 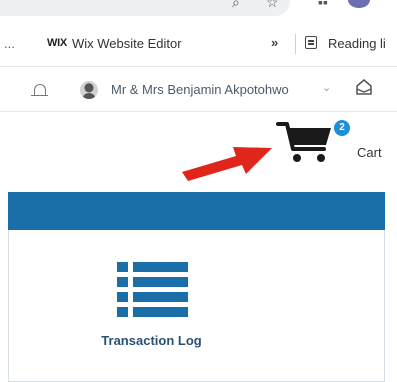 What do you see at coordinates (364, 87) in the screenshot?
I see `home-icon` at bounding box center [364, 87].